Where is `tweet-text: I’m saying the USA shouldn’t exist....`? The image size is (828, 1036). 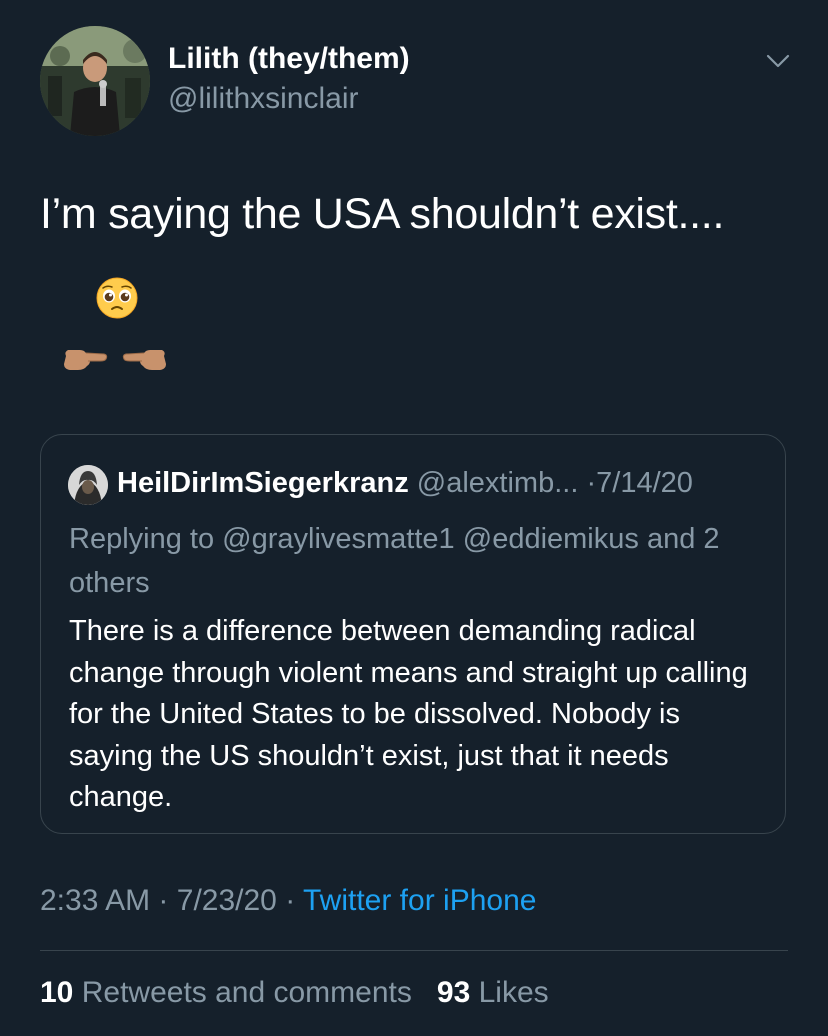
tweet-text: I’m saying the USA shouldn’t exist.... is located at coordinates (382, 214).